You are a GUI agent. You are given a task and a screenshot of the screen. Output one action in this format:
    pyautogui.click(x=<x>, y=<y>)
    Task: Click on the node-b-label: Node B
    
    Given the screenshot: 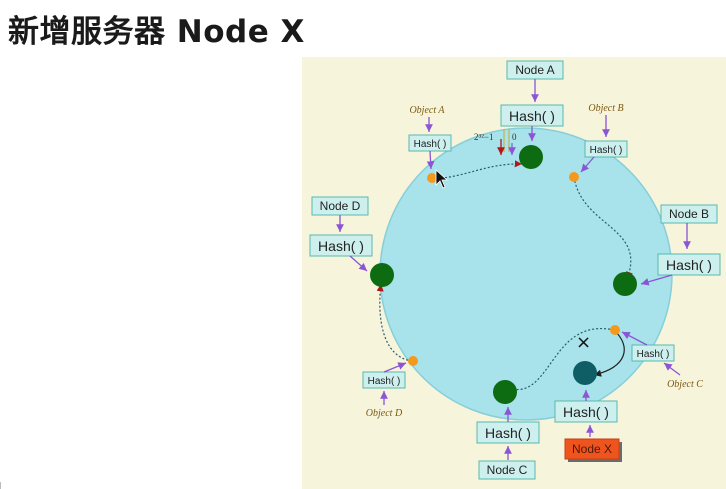 What is the action you would take?
    pyautogui.click(x=689, y=214)
    